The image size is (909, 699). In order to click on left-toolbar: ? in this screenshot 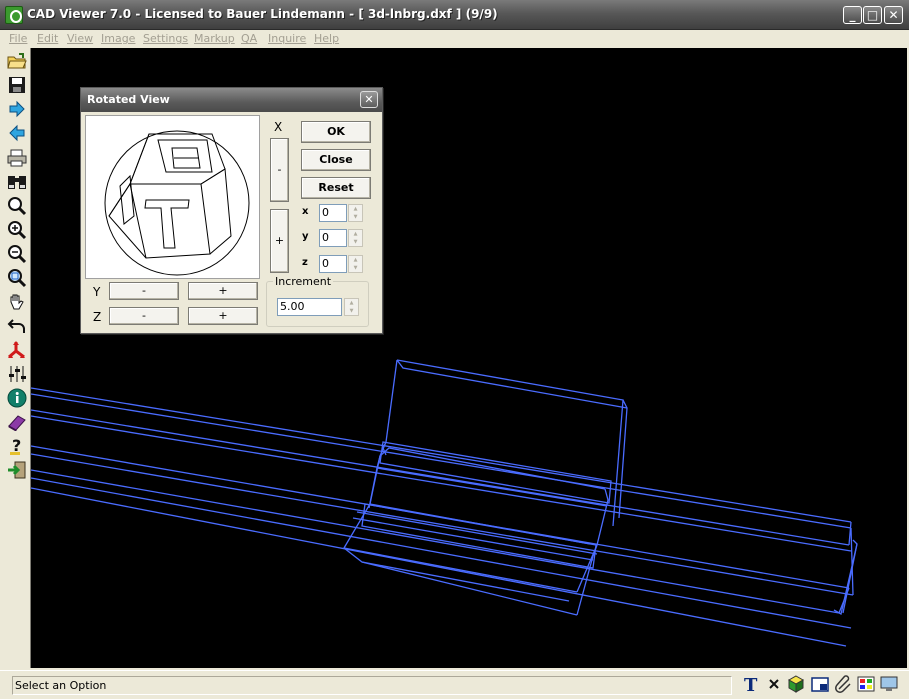, I will do `click(17, 358)`.